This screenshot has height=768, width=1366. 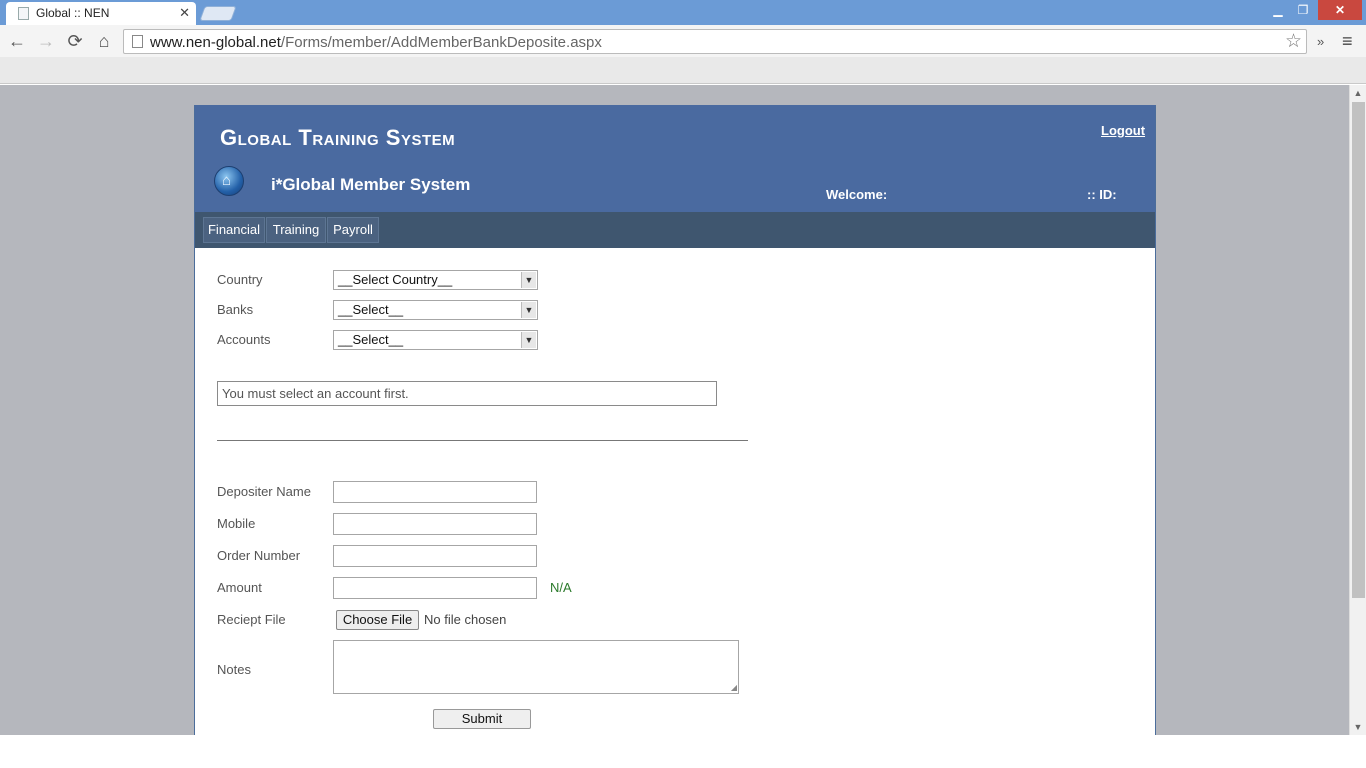 I want to click on nav-item-payroll: Payroll, so click(x=353, y=230).